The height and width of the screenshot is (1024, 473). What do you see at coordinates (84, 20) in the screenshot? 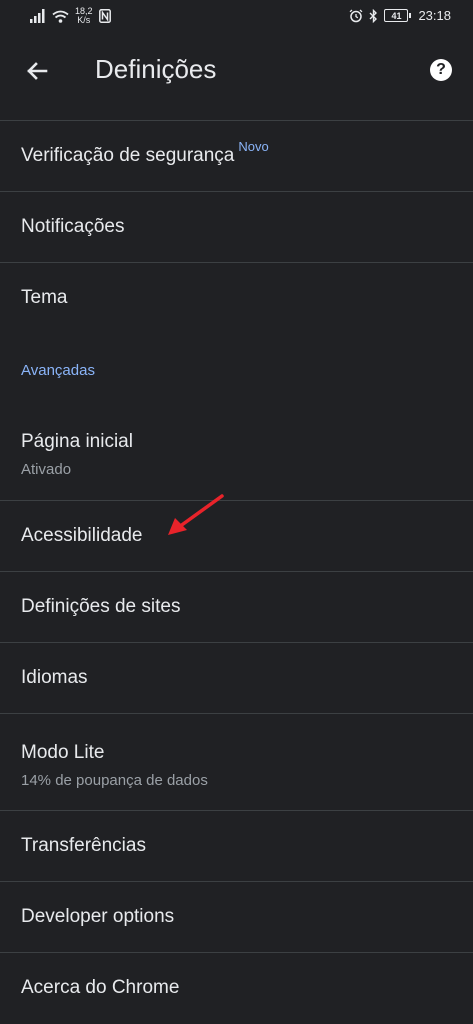
I see `network-speed-unit: K/s` at bounding box center [84, 20].